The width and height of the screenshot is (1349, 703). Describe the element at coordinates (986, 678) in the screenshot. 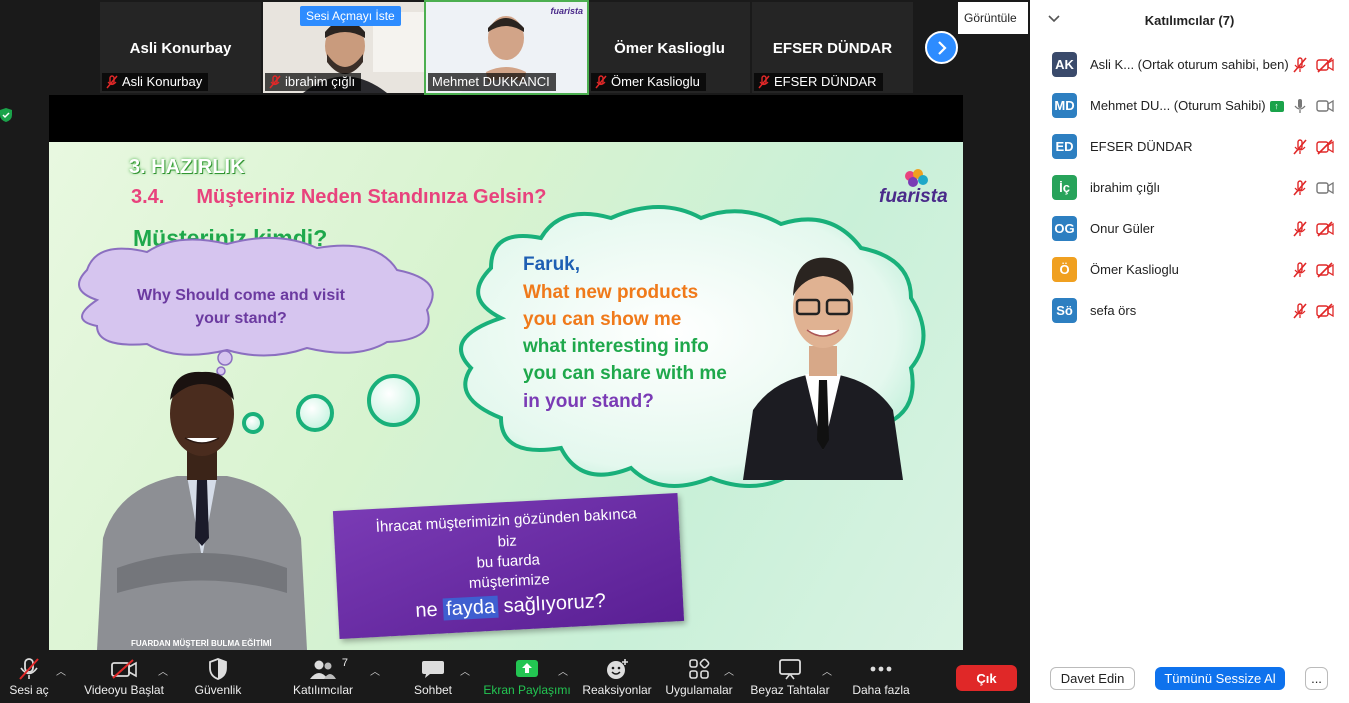

I see `leave-meeting-button: Çık` at that location.